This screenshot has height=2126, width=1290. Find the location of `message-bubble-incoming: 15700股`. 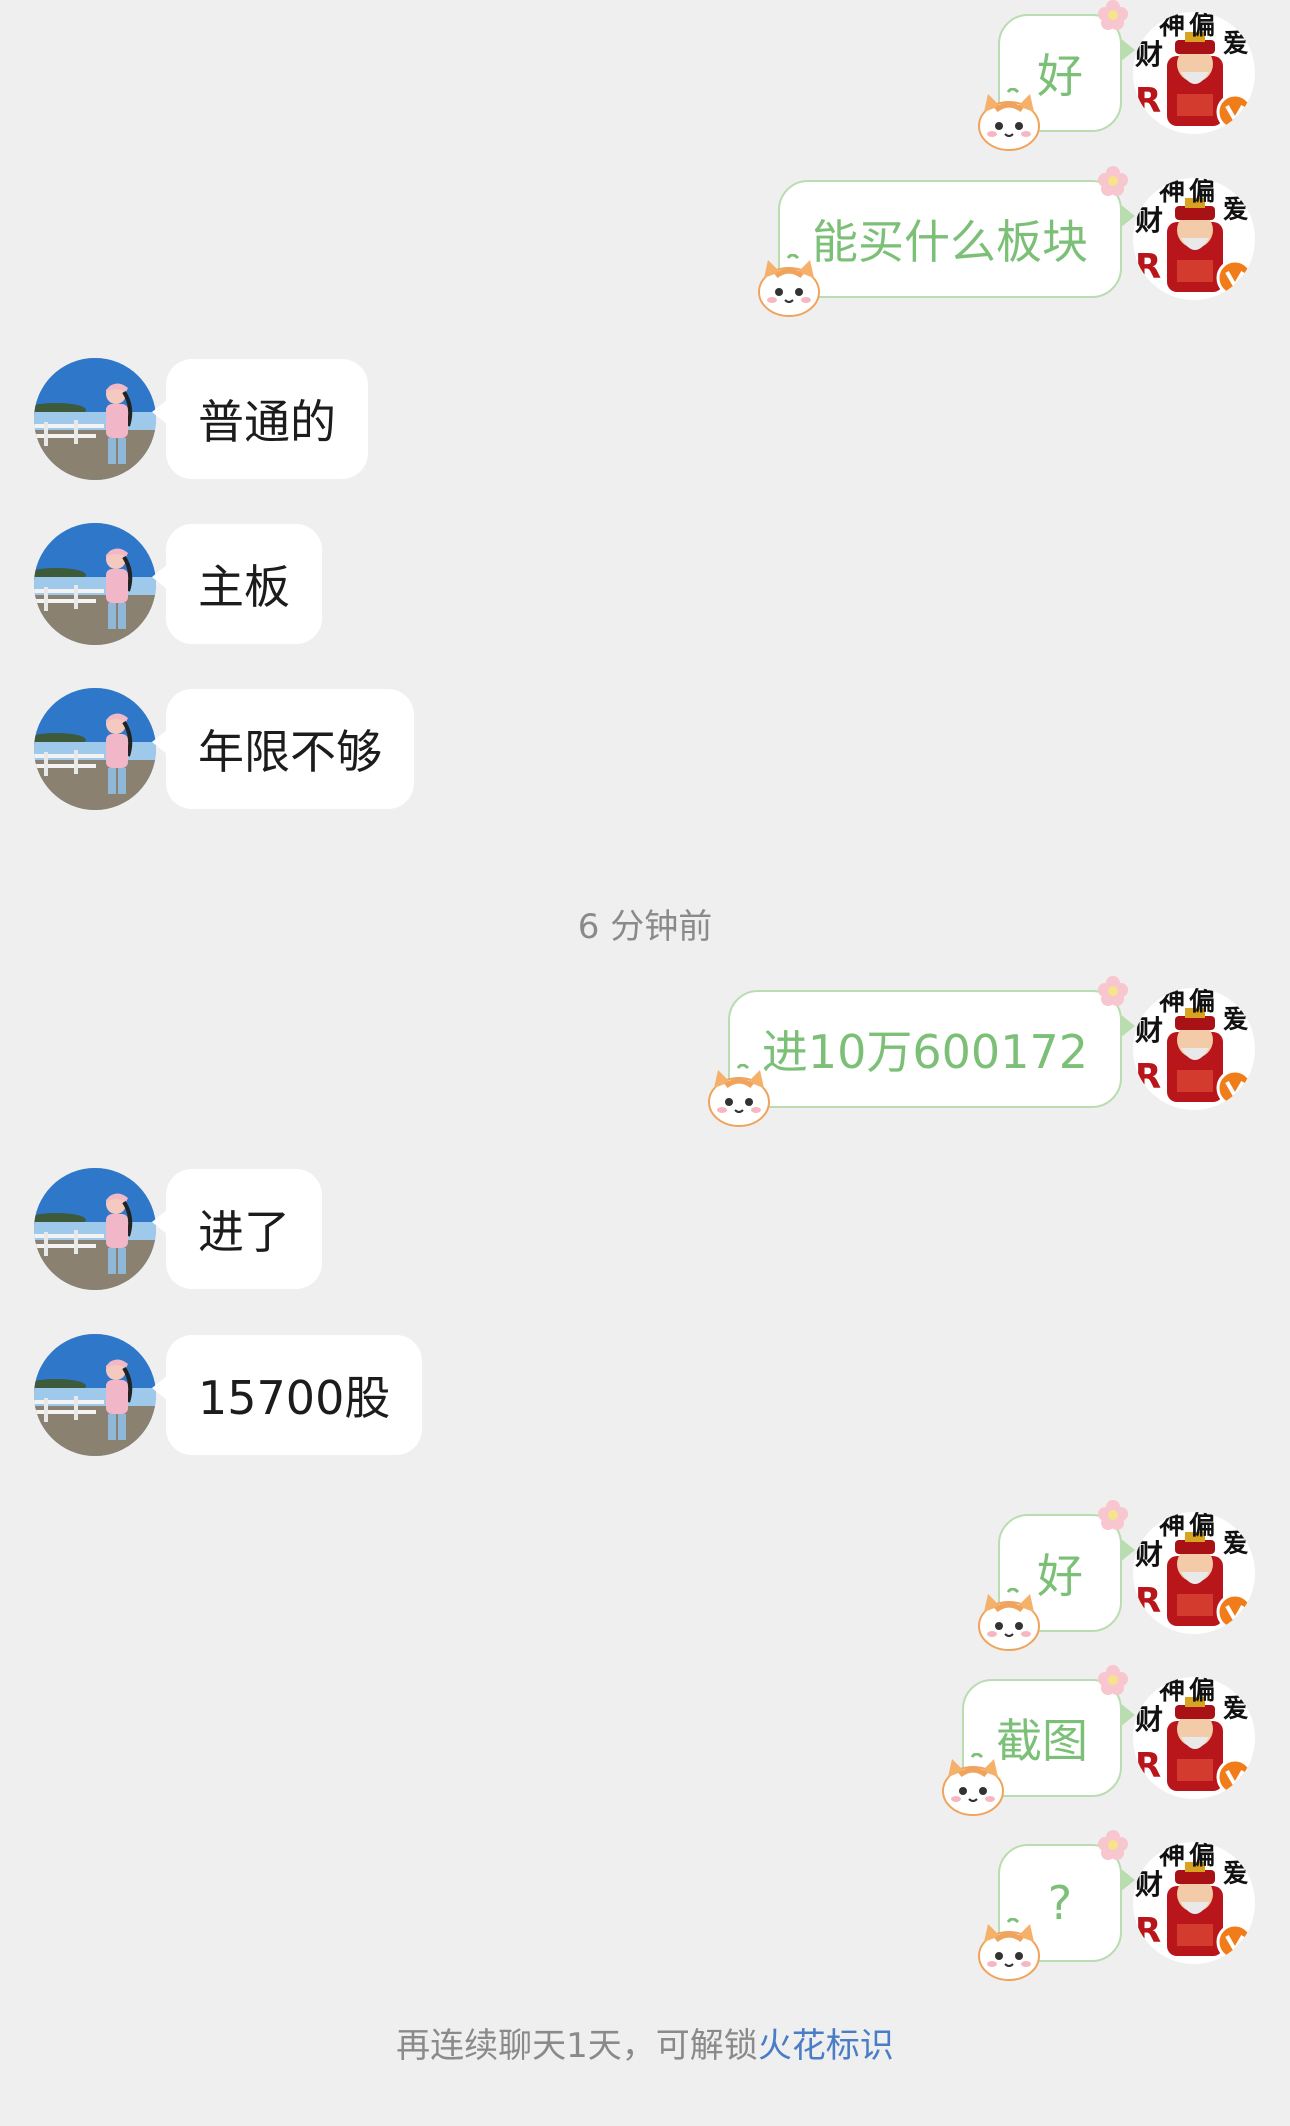

message-bubble-incoming: 15700股 is located at coordinates (287, 1395).